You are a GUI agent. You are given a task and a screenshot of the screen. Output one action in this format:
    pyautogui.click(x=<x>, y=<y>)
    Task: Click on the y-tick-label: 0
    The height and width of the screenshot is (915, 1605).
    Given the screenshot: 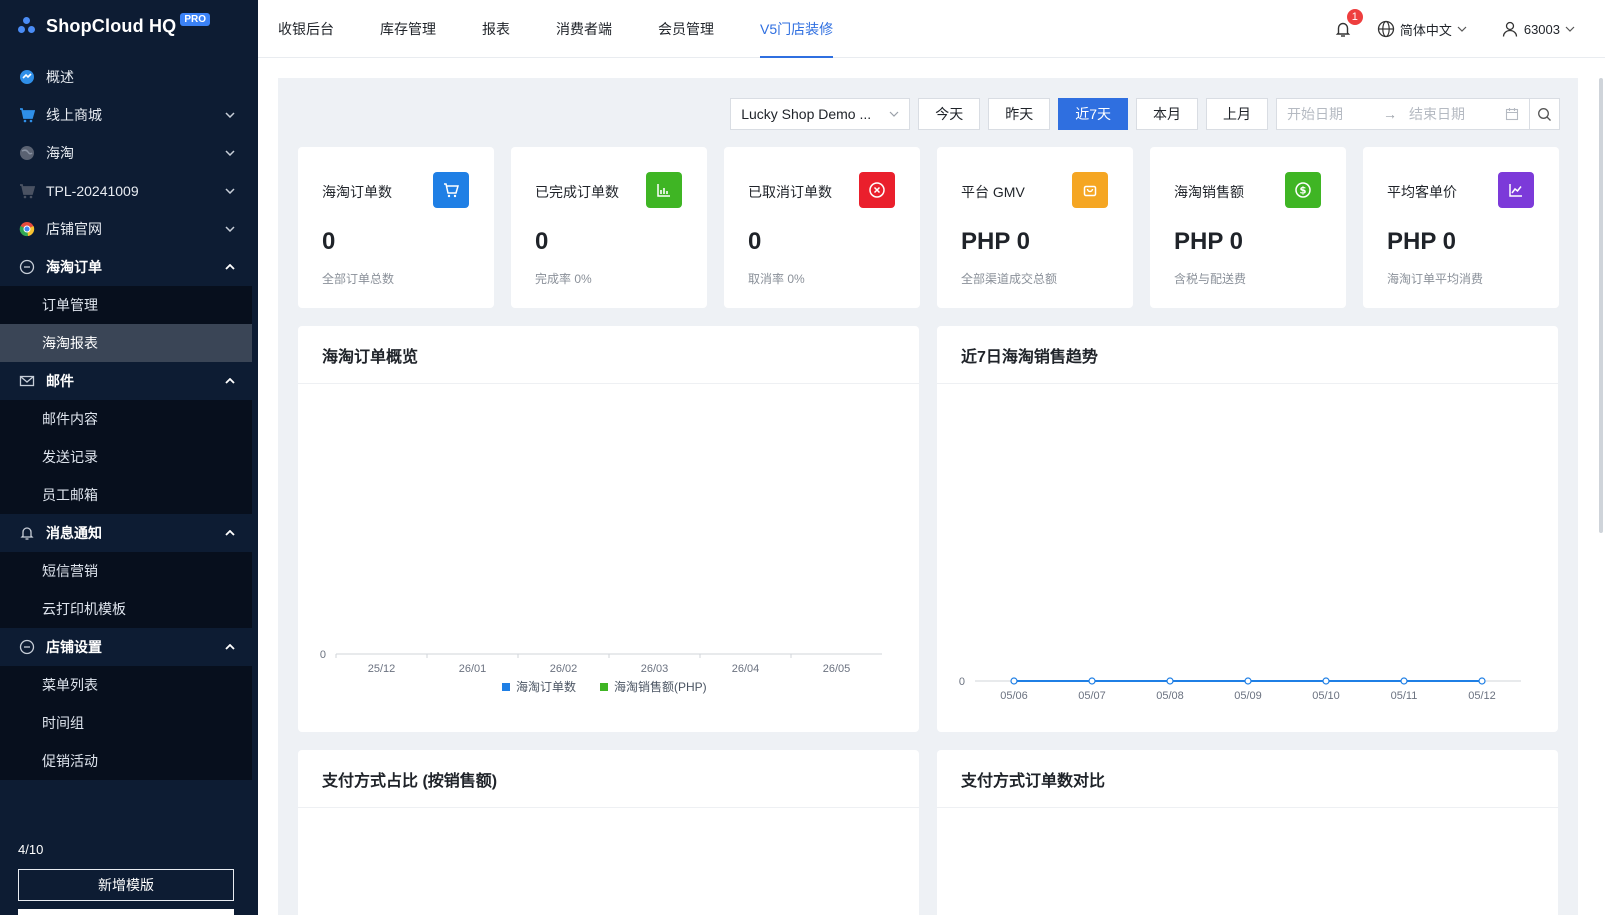 What is the action you would take?
    pyautogui.click(x=323, y=655)
    